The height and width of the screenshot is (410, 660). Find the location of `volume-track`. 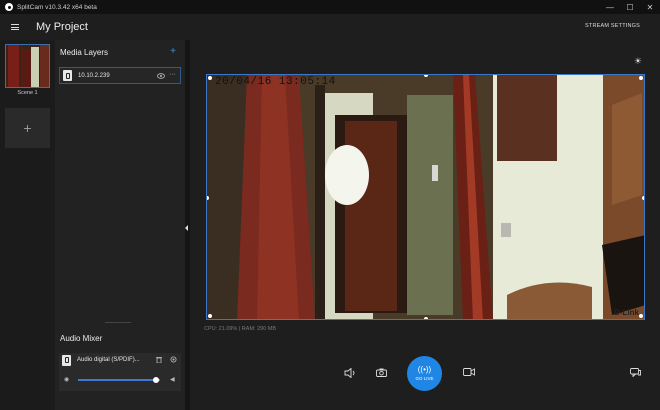

volume-track is located at coordinates (119, 380).